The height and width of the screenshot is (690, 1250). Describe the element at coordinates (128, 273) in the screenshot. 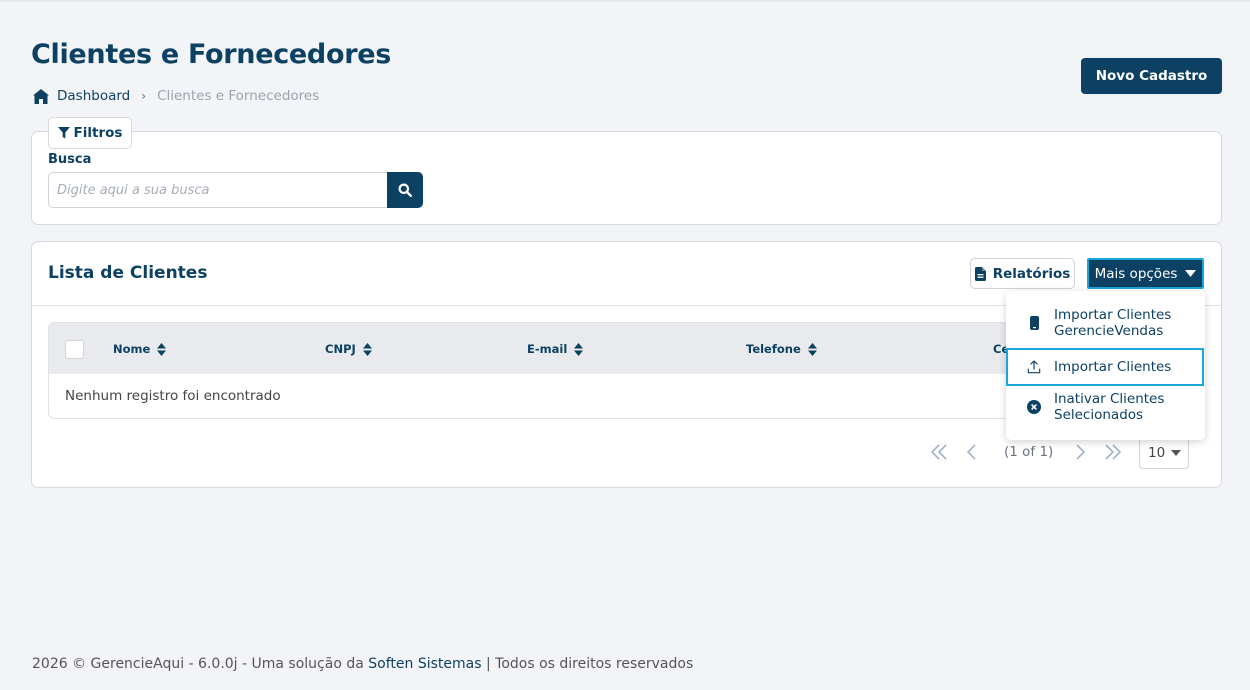

I see `list-title: Lista de Clientes` at that location.